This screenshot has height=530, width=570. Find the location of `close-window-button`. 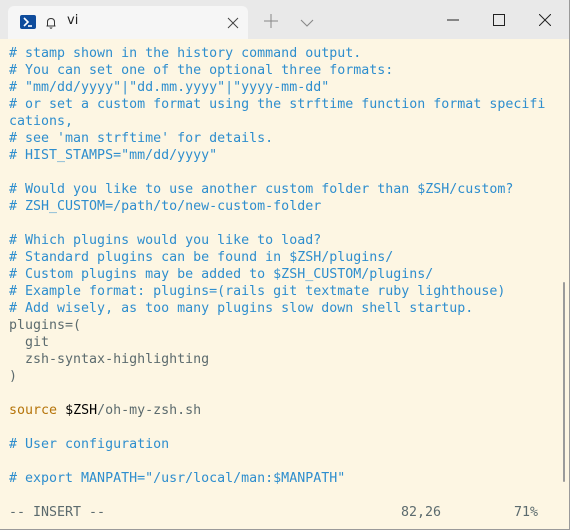

close-window-button is located at coordinates (545, 19).